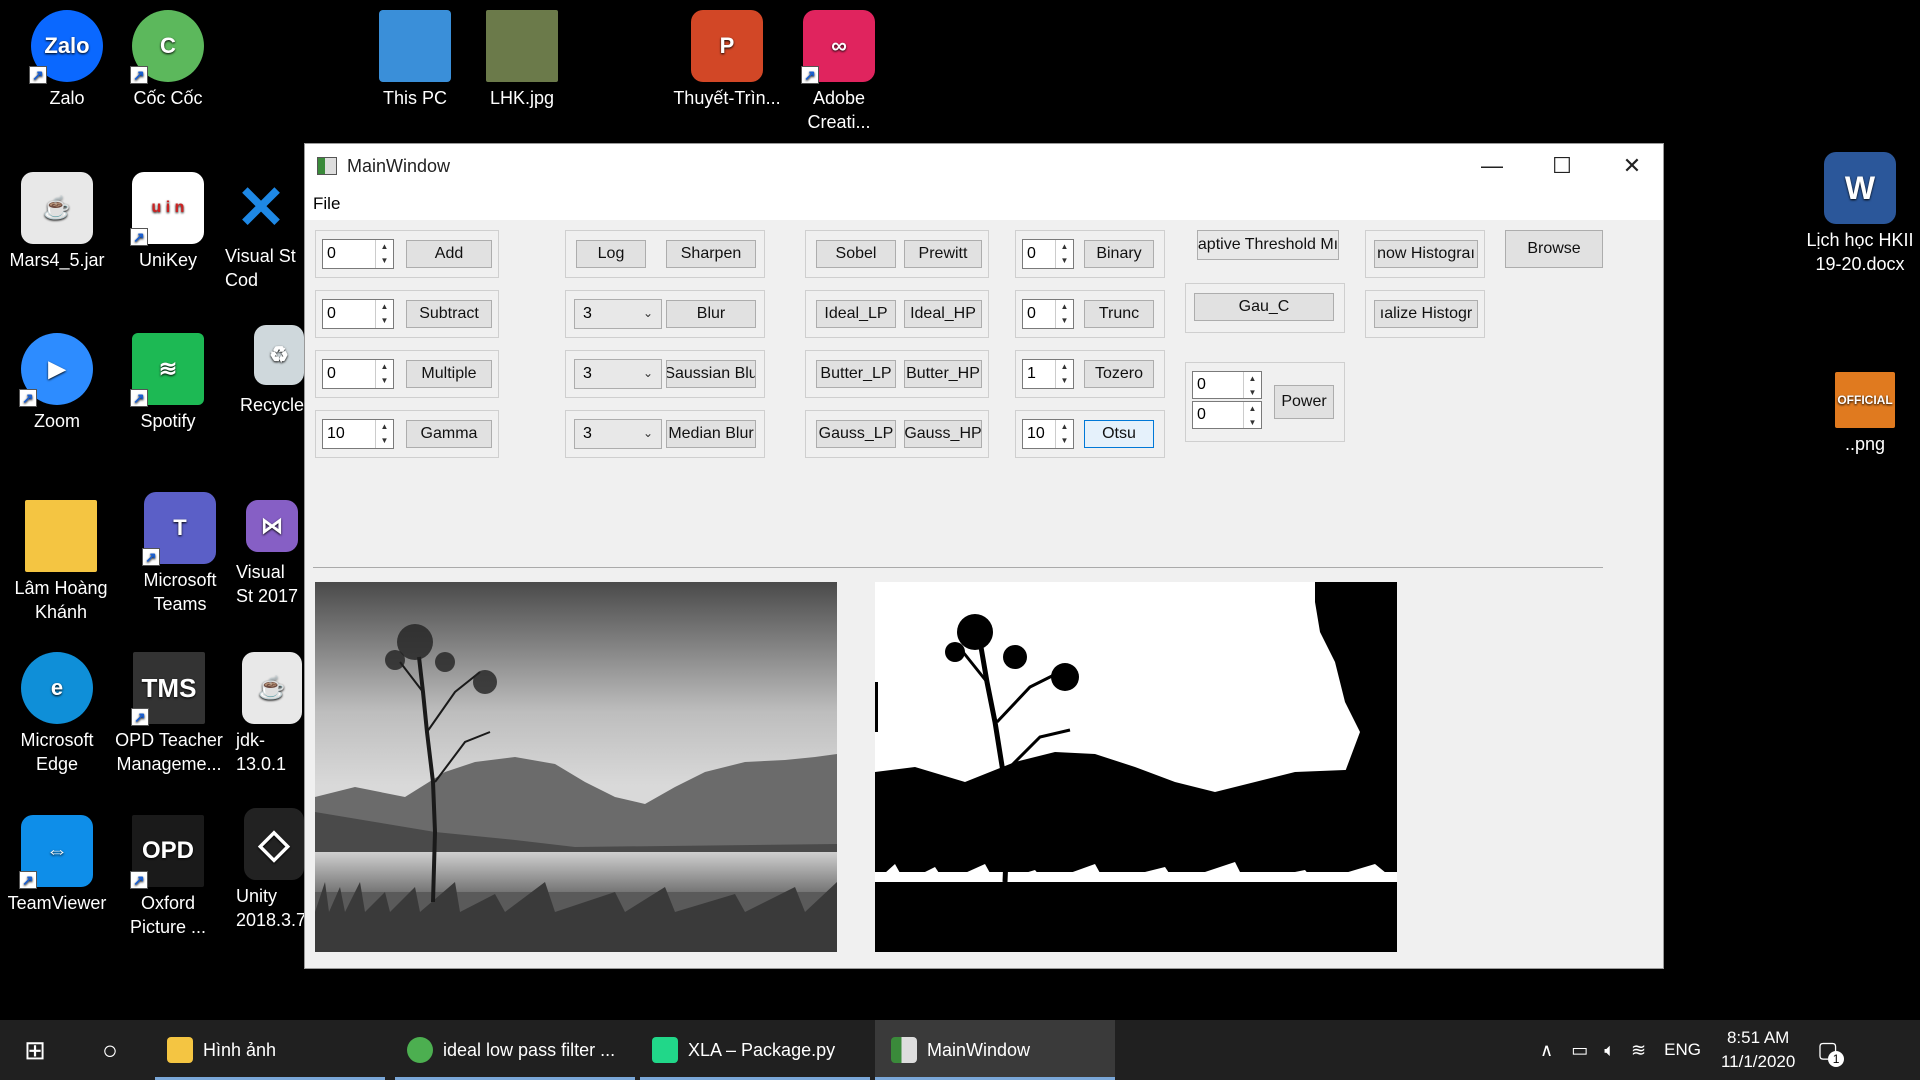 The height and width of the screenshot is (1080, 1920). Describe the element at coordinates (1579, 1050) in the screenshot. I see `battery-icon: ▭` at that location.